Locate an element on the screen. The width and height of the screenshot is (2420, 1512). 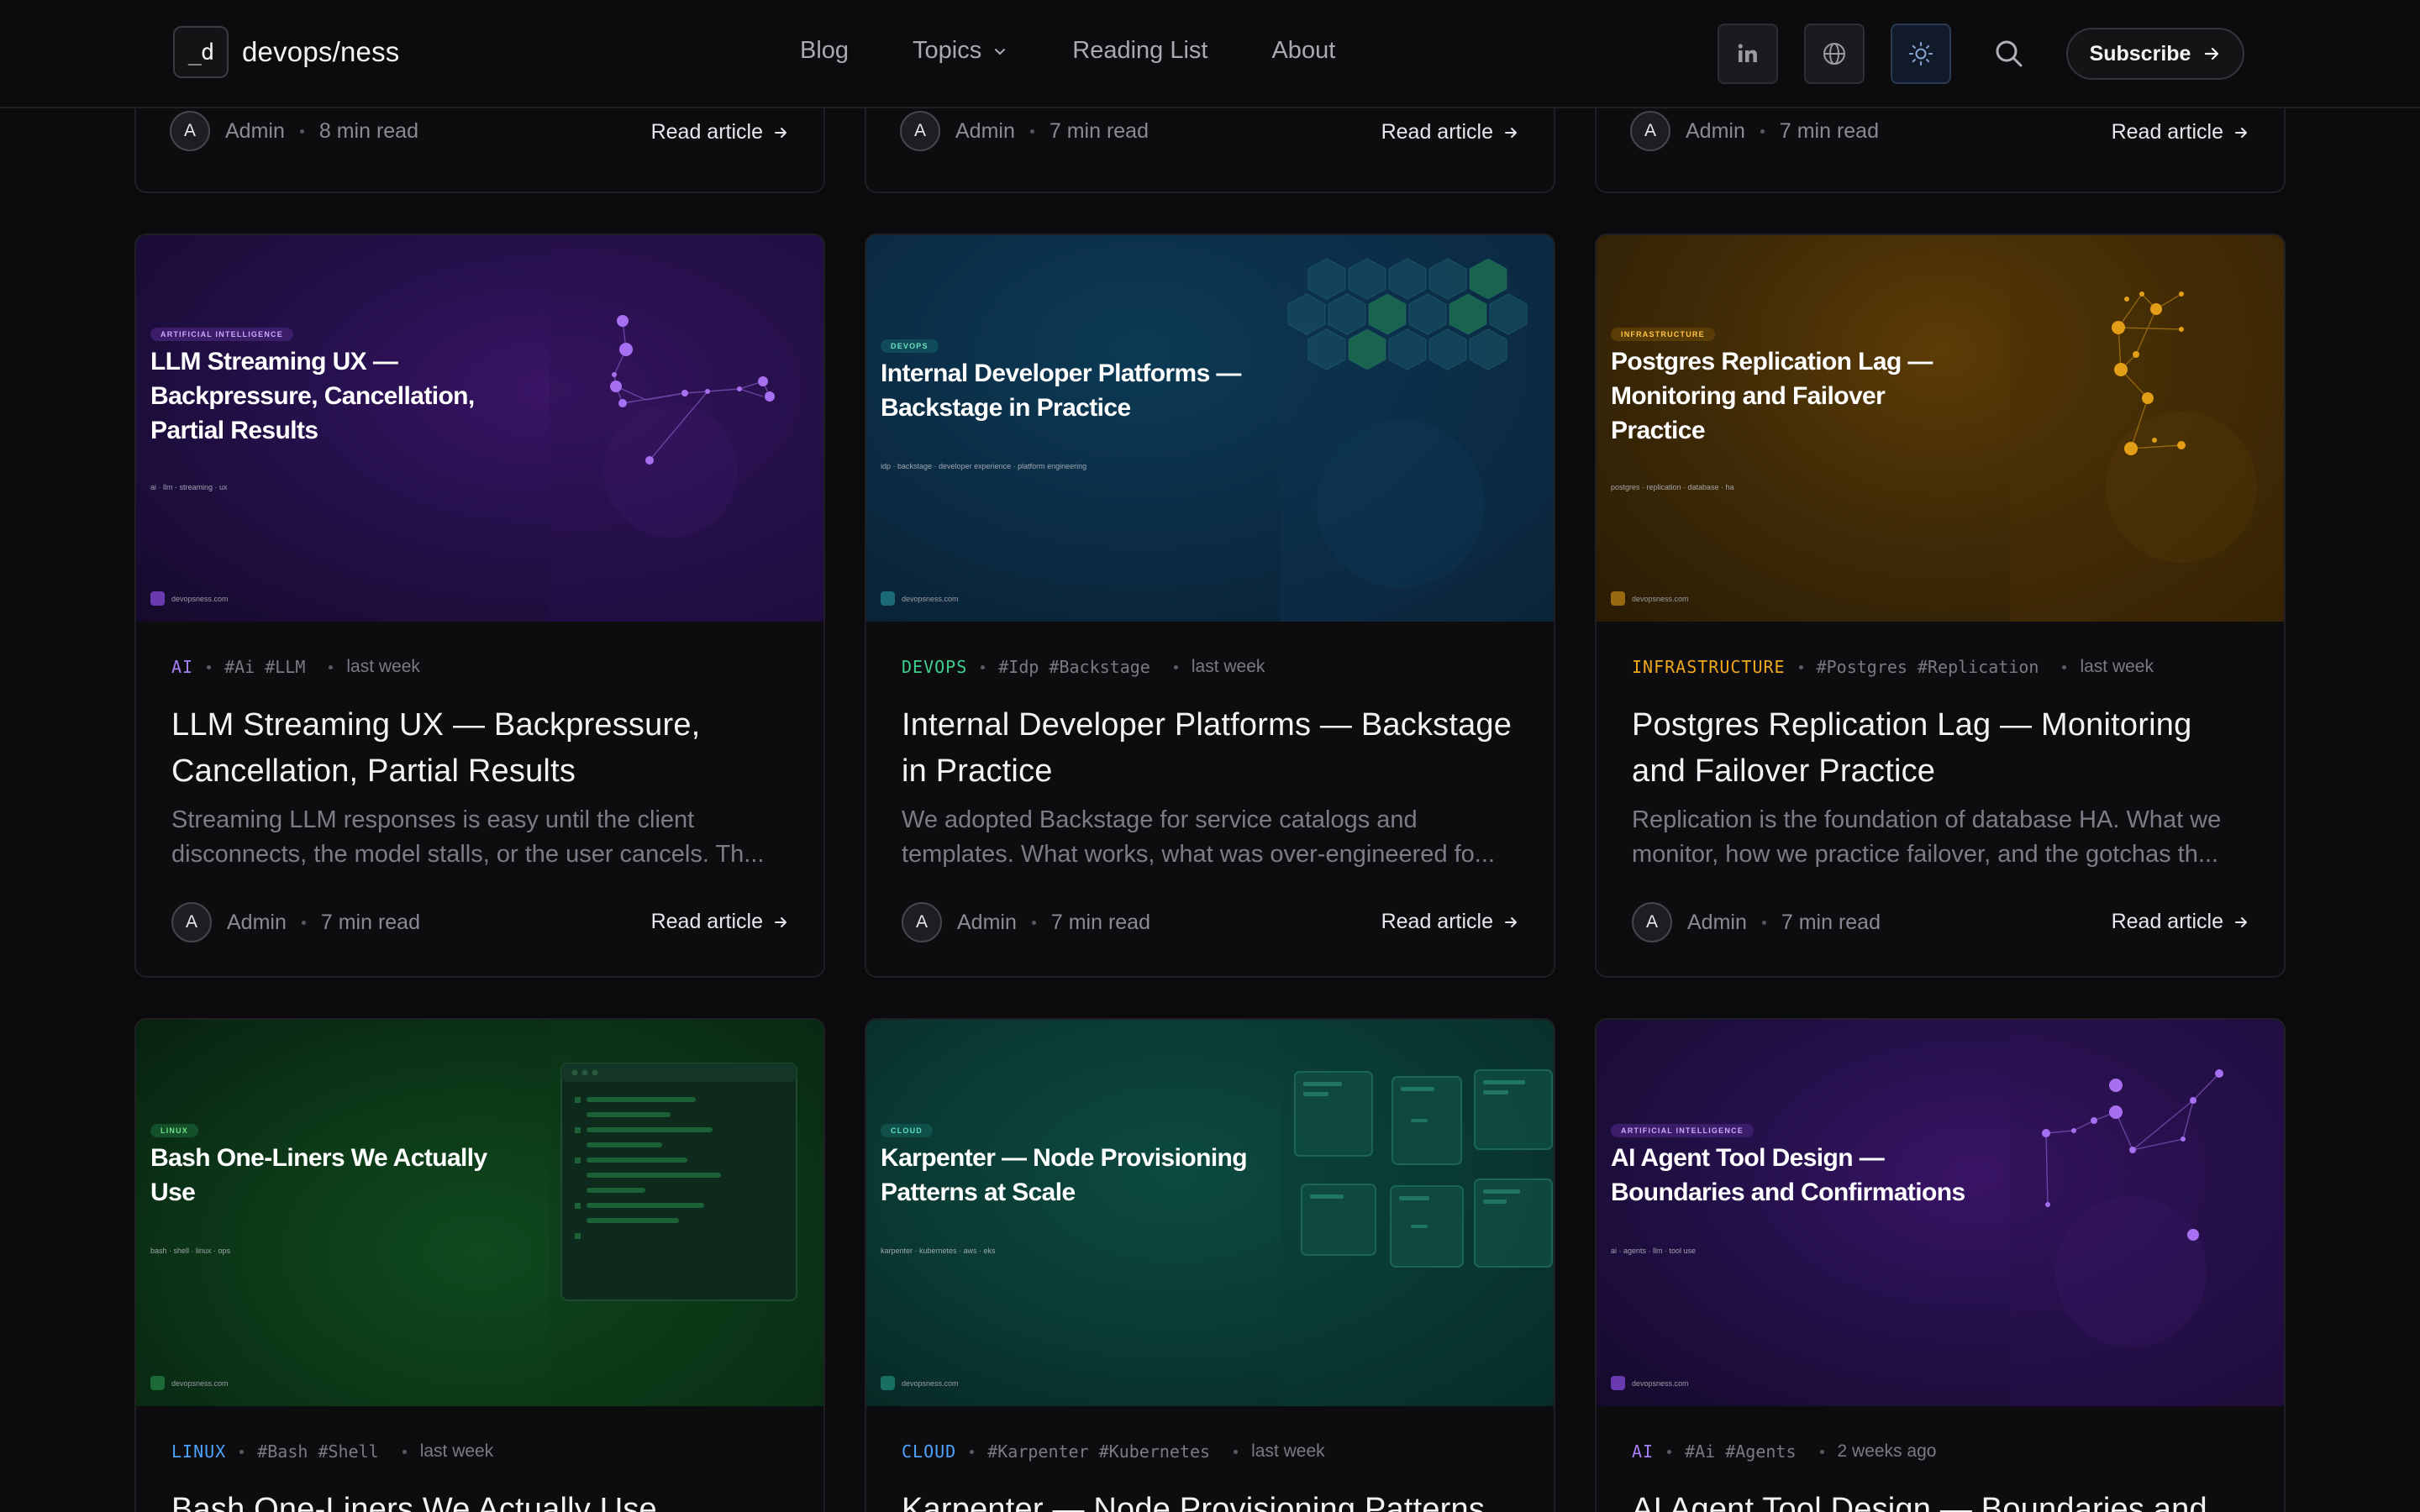
search-icon is located at coordinates (2009, 54).